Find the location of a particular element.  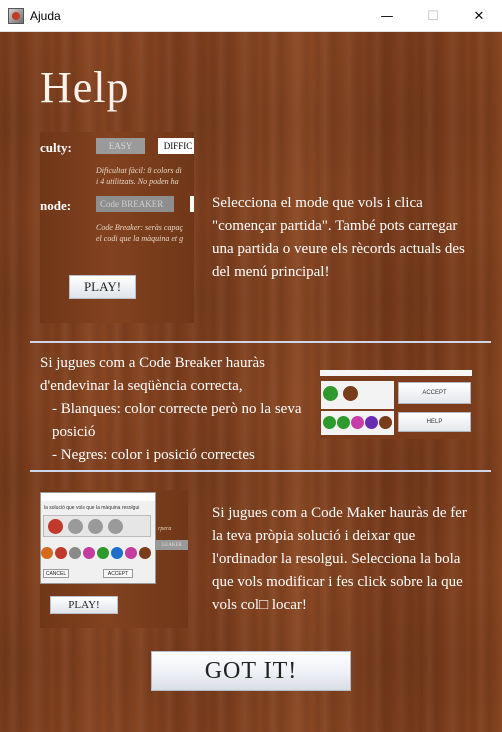

preview-help-button: HELP is located at coordinates (434, 422).